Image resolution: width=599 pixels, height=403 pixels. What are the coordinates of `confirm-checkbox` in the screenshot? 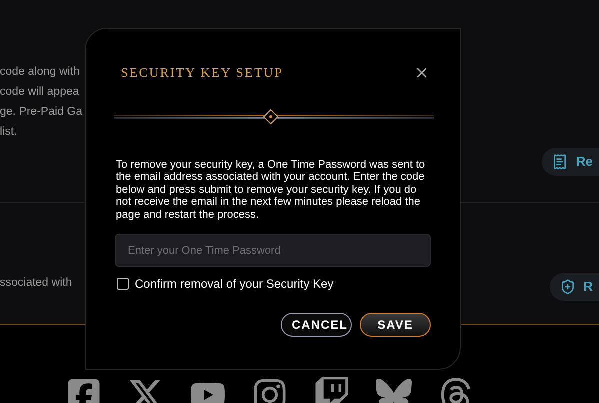 It's located at (123, 284).